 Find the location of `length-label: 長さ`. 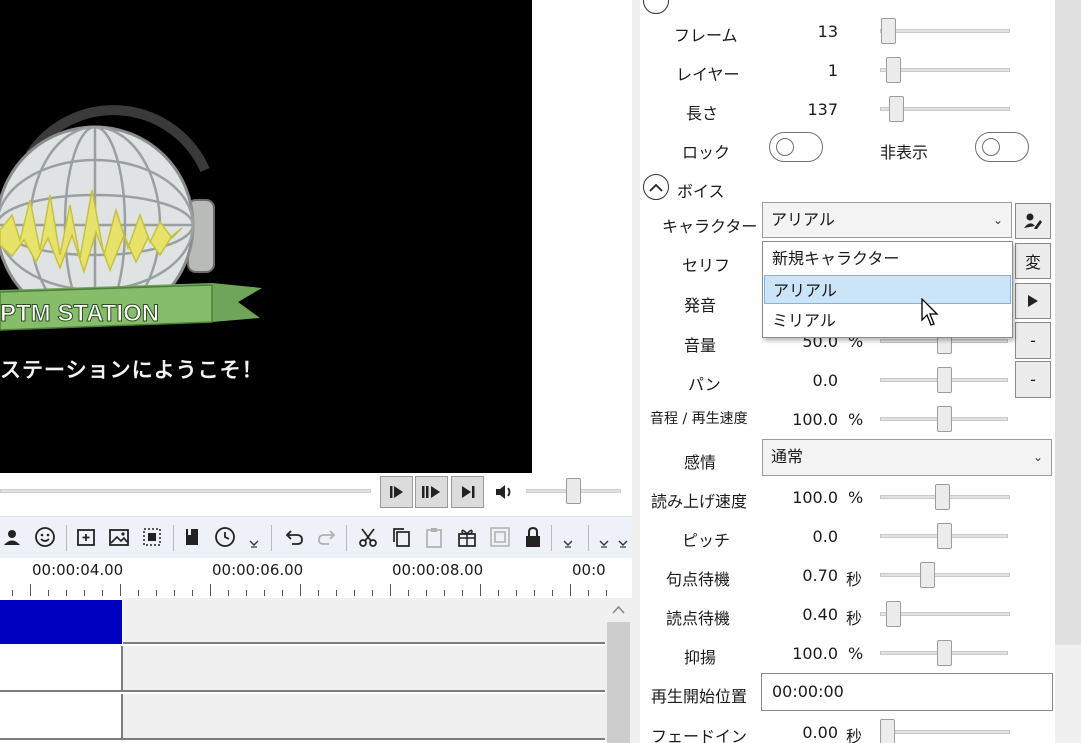

length-label: 長さ is located at coordinates (702, 113).